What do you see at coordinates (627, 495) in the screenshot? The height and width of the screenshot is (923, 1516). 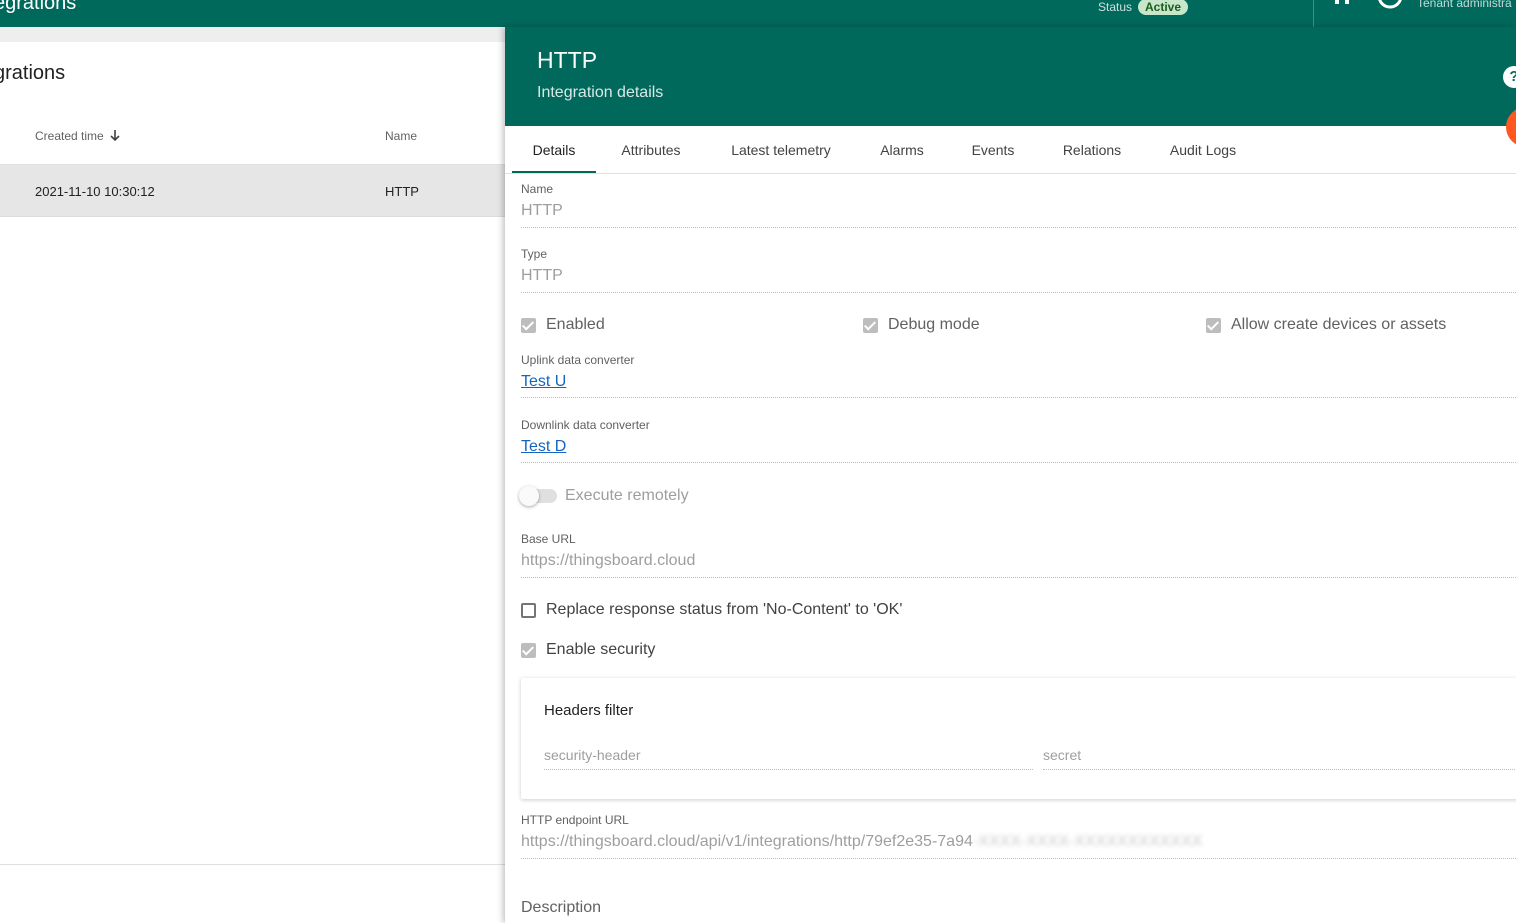 I see `execute-remotely-label: Execute remotely` at bounding box center [627, 495].